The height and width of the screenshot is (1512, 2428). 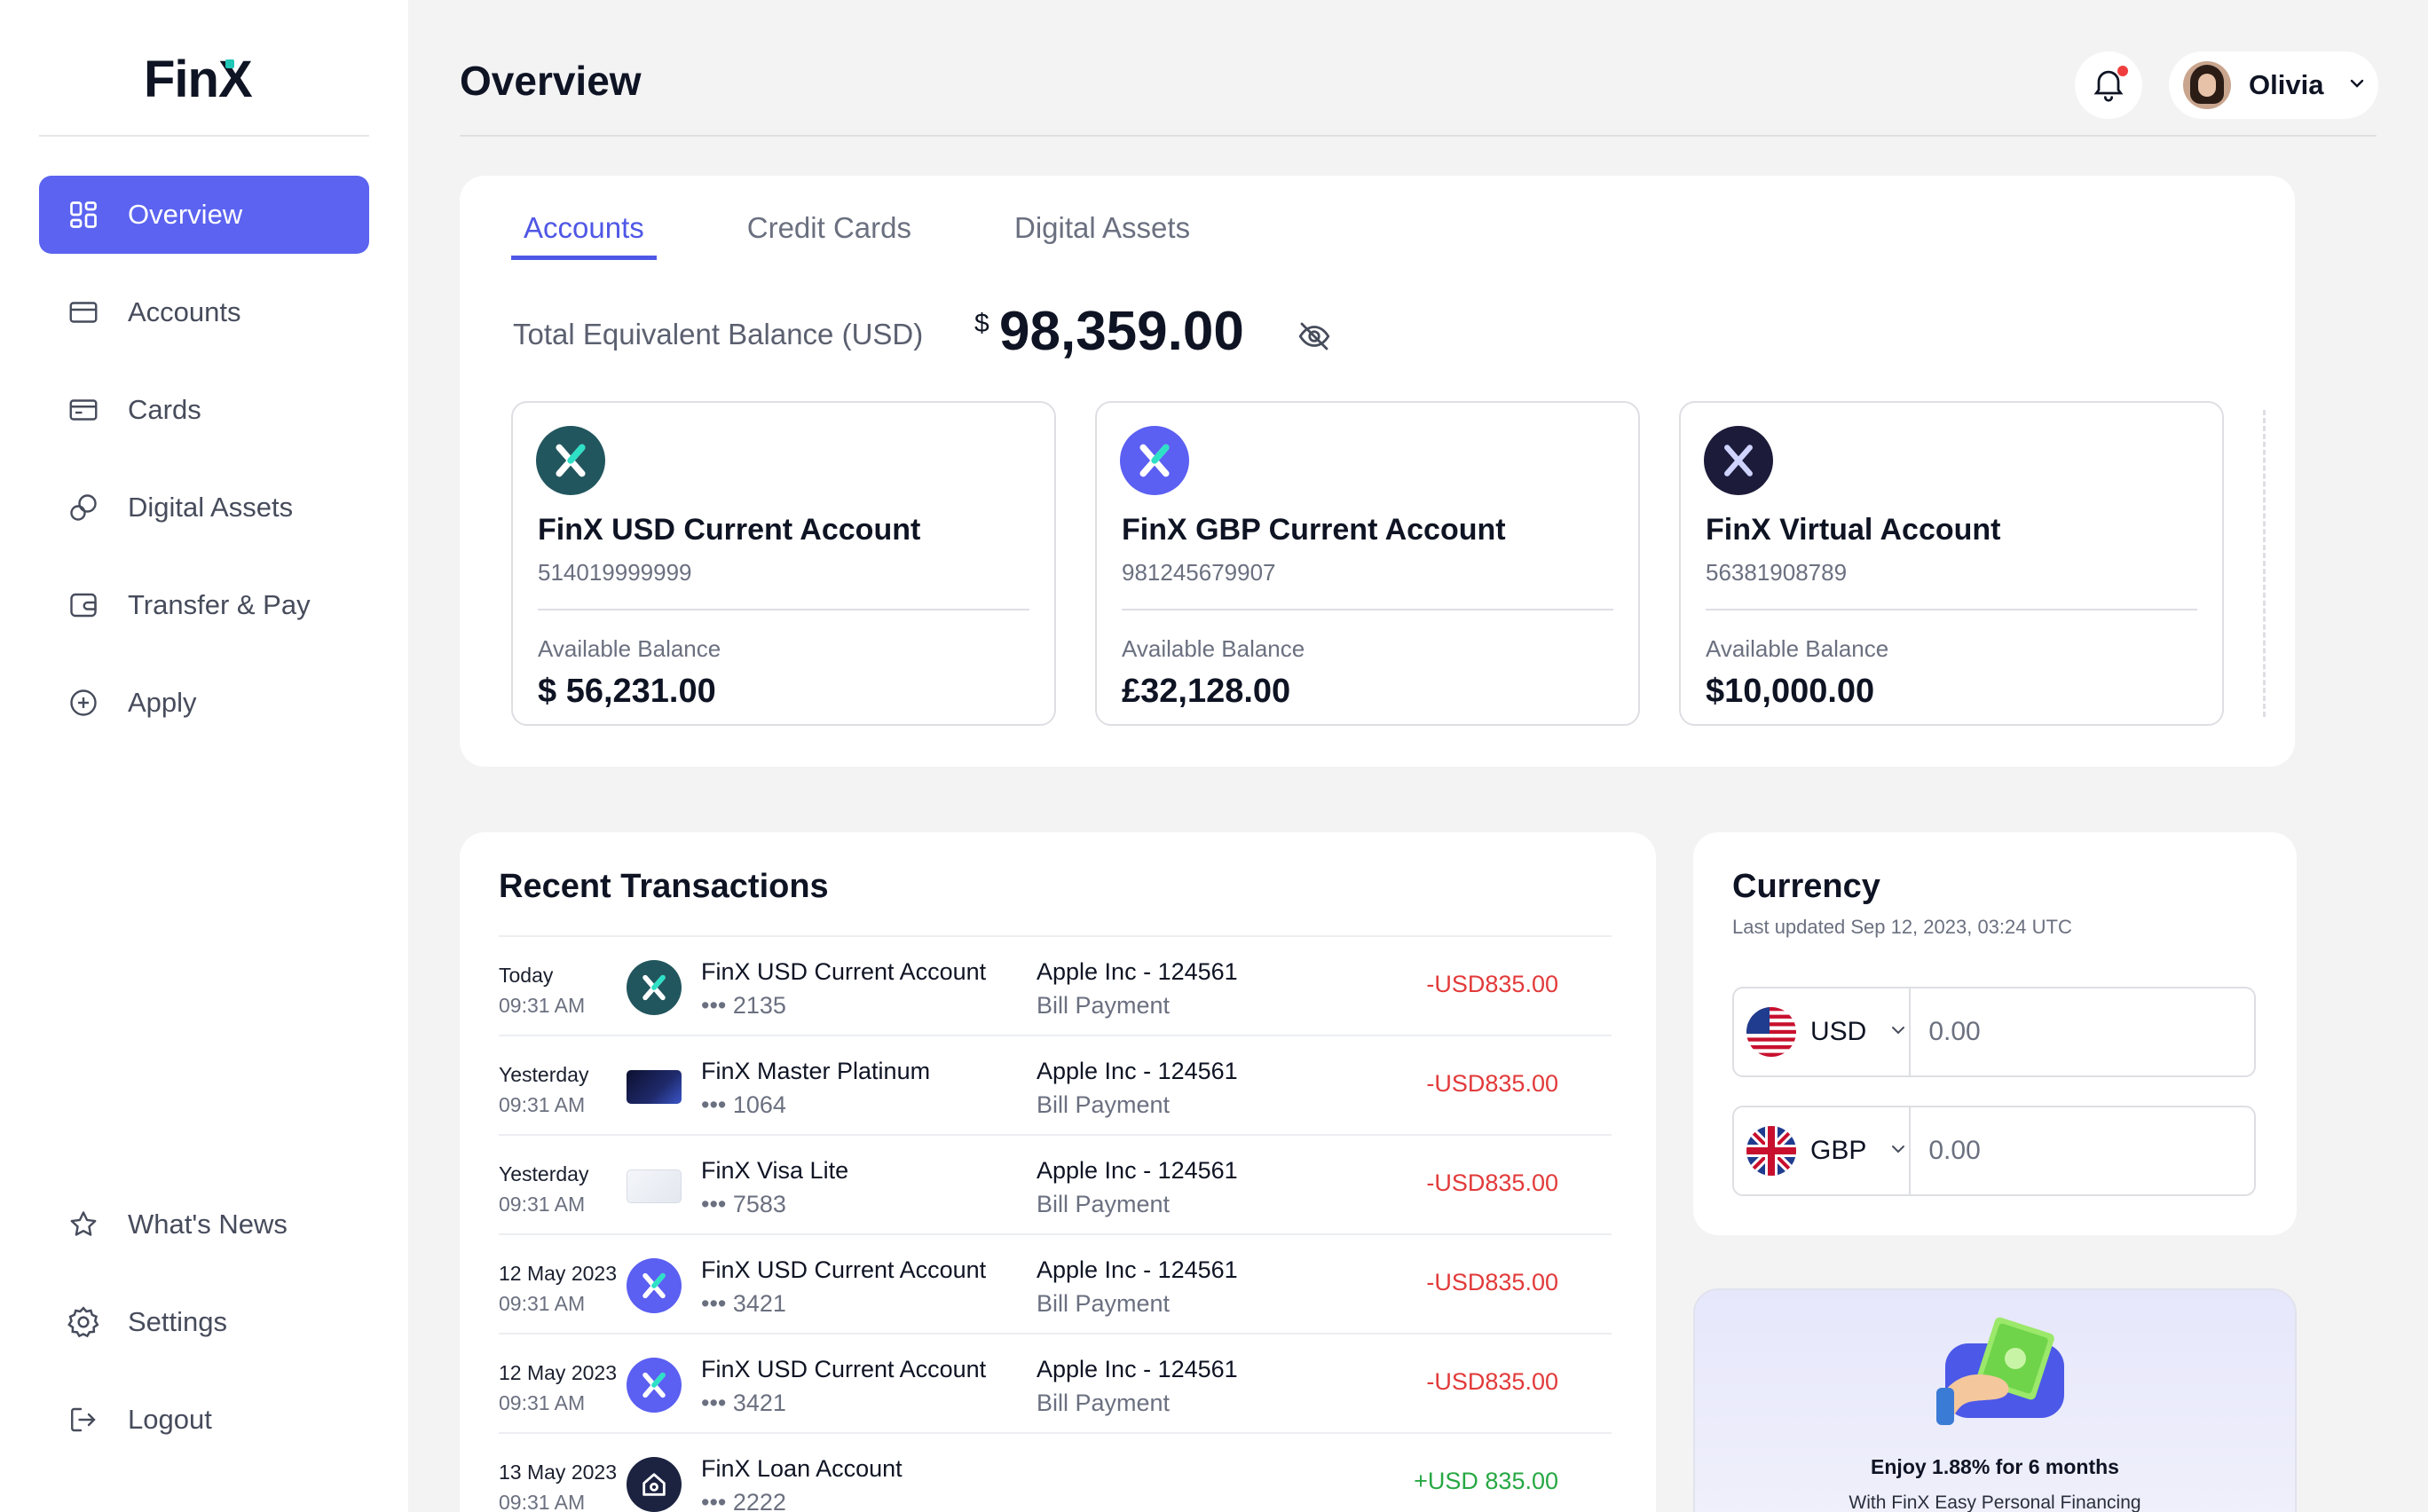 I want to click on user-menu: Olivia, so click(x=2273, y=85).